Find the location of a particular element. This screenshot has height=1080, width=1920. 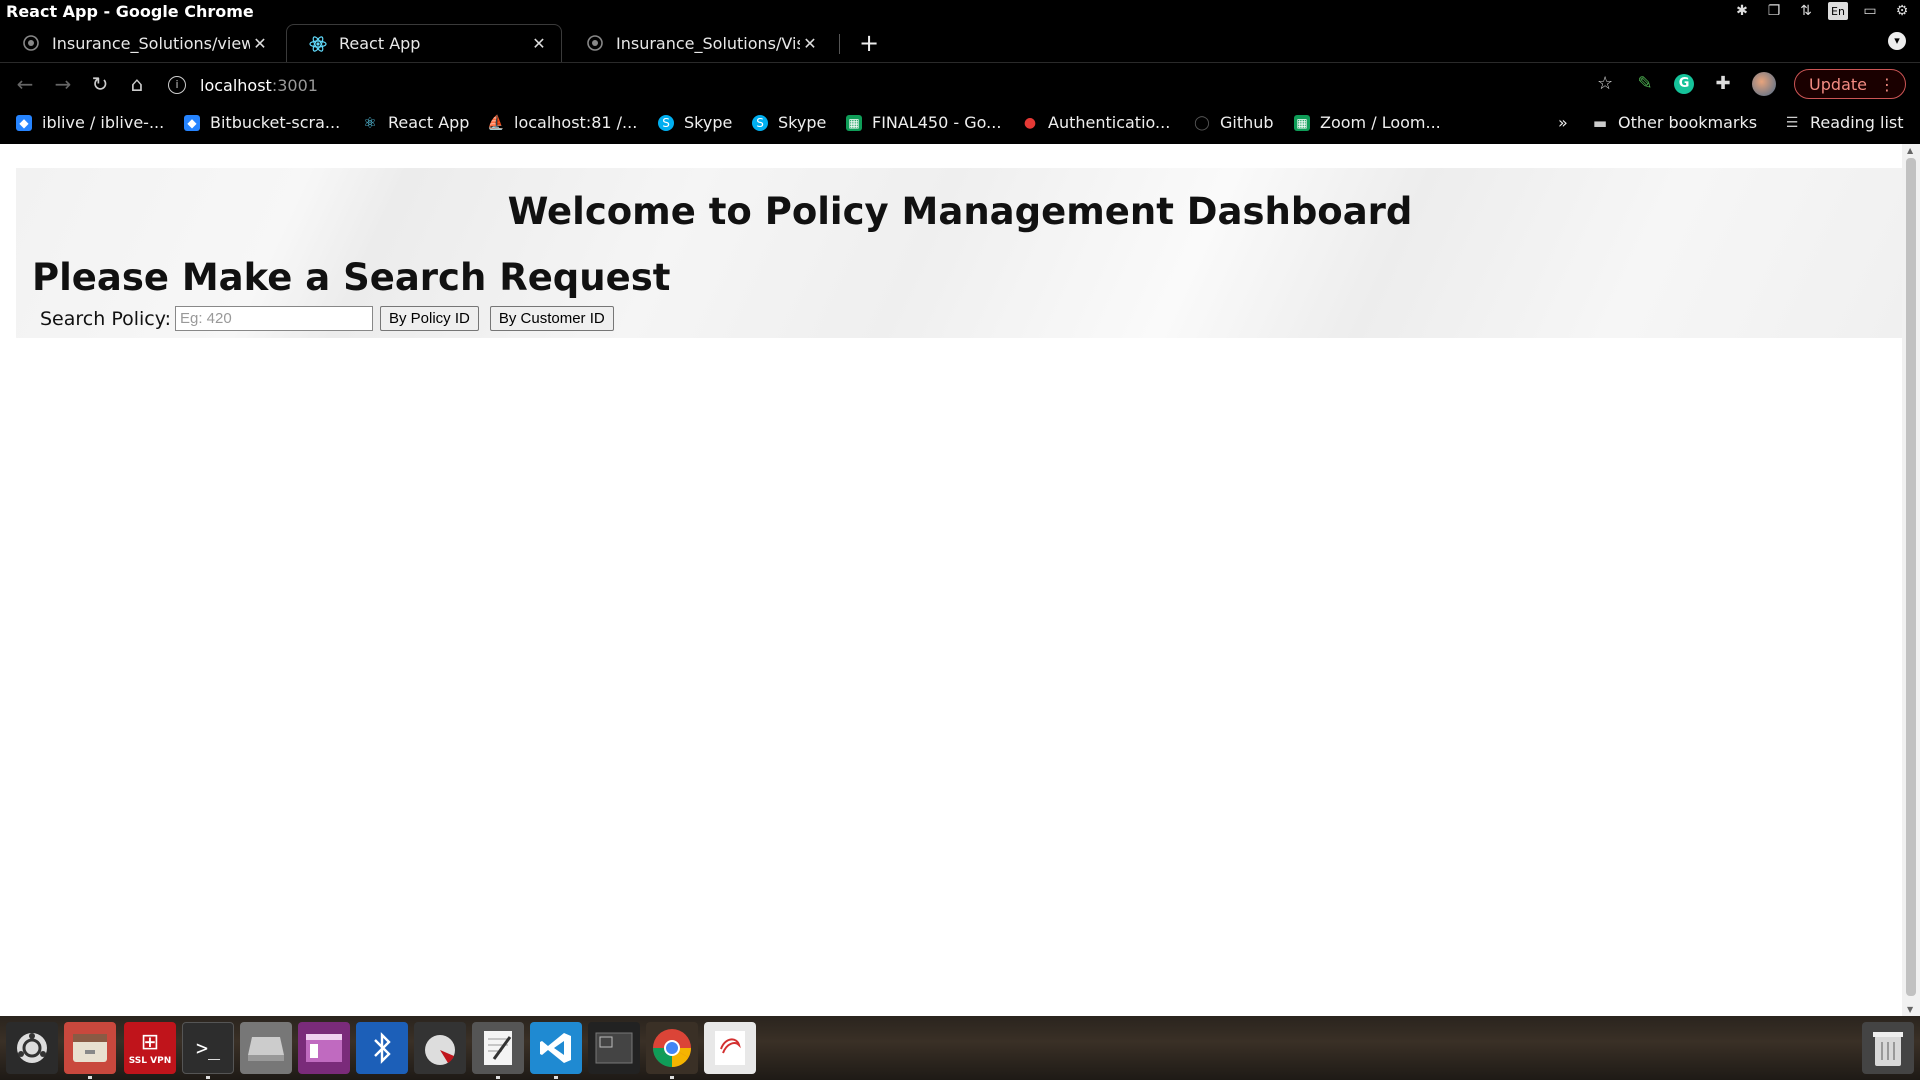

disk-usage-icon is located at coordinates (440, 1048).